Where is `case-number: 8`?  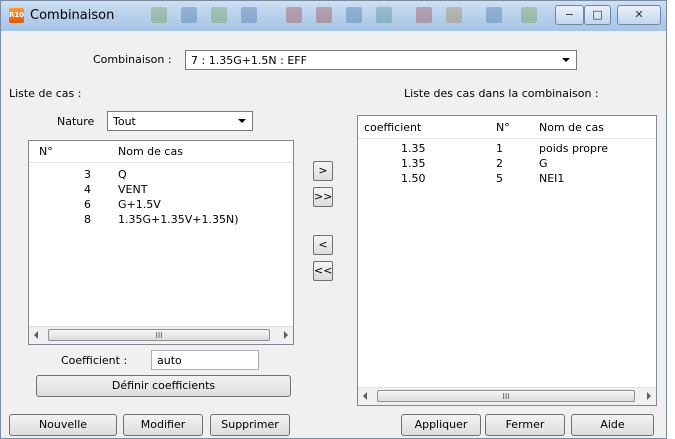
case-number: 8 is located at coordinates (87, 219).